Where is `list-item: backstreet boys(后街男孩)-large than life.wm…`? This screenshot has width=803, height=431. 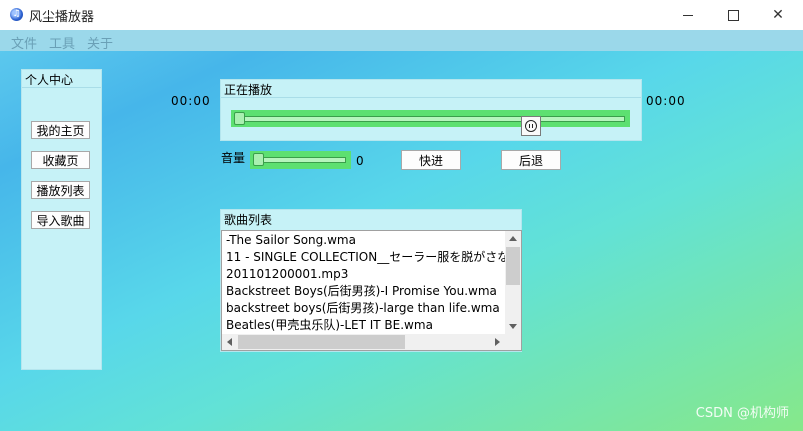 list-item: backstreet boys(后街男孩)-large than life.wm… is located at coordinates (363, 308).